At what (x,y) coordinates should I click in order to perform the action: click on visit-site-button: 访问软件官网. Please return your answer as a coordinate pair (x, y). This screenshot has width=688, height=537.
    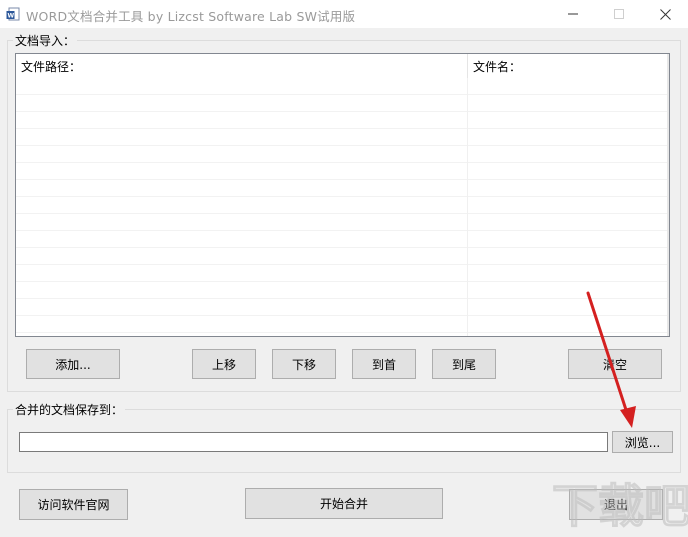
    Looking at the image, I should click on (73, 504).